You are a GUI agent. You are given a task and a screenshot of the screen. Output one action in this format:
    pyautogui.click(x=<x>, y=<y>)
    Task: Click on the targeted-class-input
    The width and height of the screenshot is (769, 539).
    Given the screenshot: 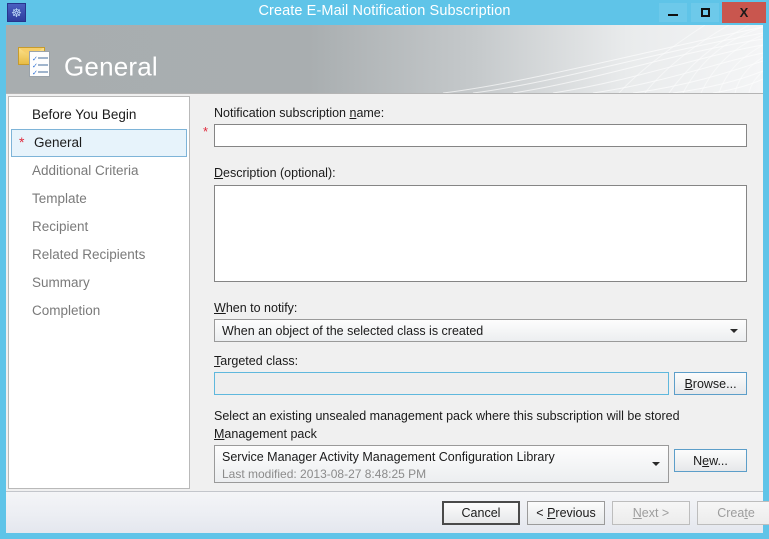 What is the action you would take?
    pyautogui.click(x=441, y=383)
    